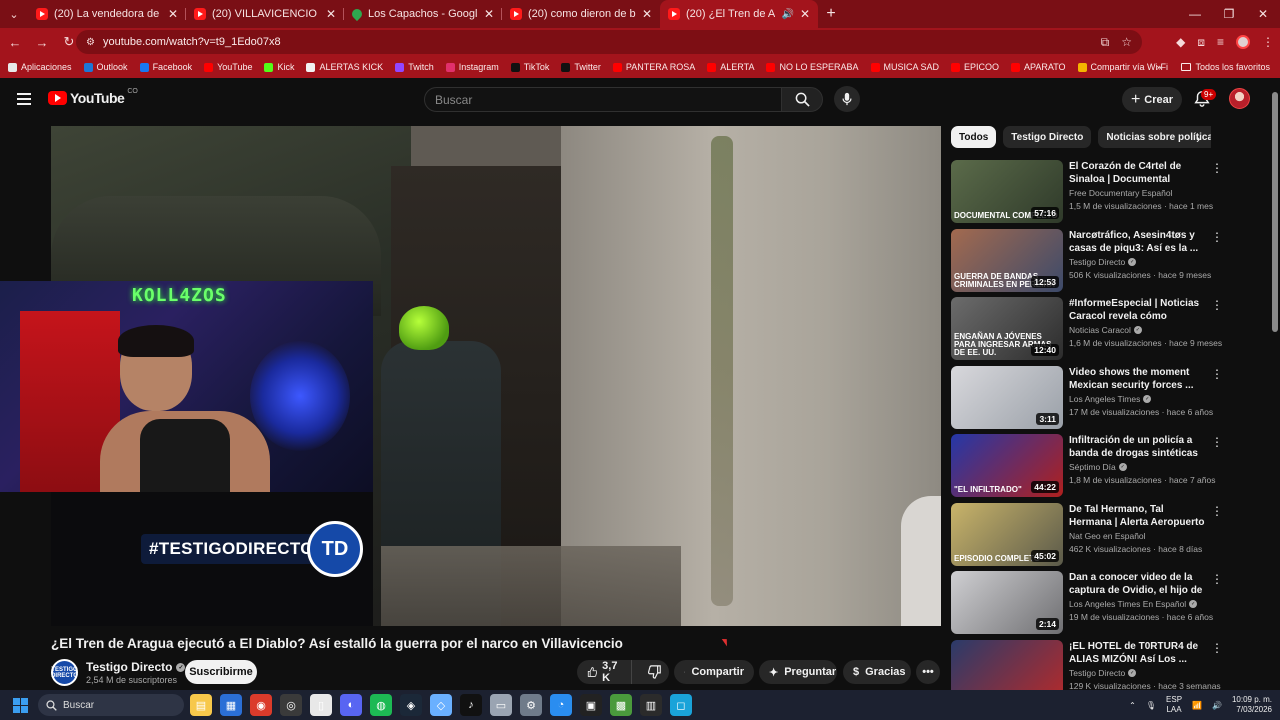 The height and width of the screenshot is (720, 1280). I want to click on video-thumbnail: EPISODIO COMPLETO 45:02, so click(1007, 534).